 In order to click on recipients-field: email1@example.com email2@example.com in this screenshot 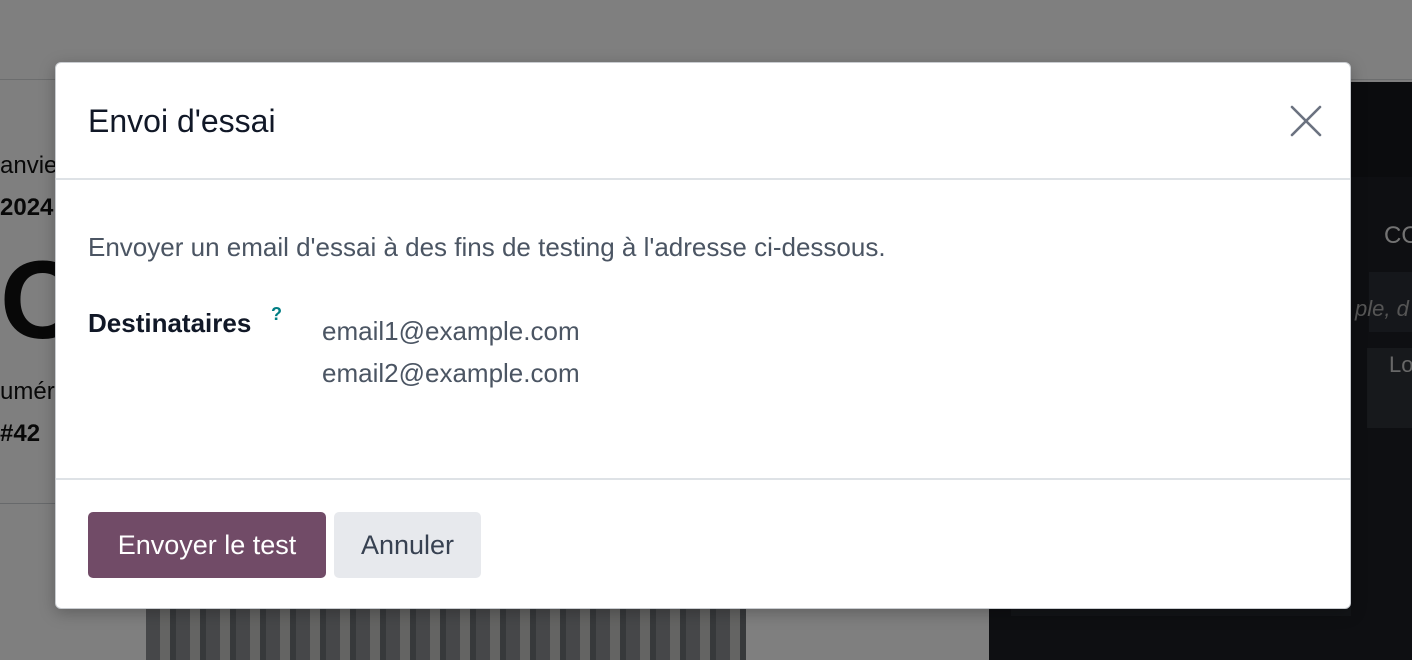, I will do `click(451, 352)`.